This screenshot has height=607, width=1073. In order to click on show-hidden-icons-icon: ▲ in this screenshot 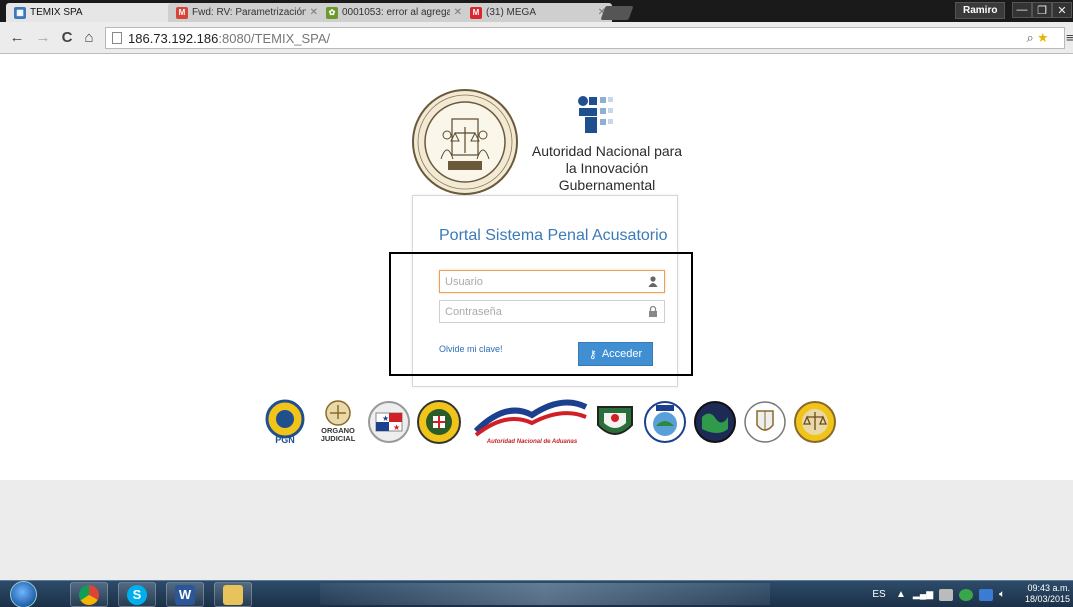, I will do `click(901, 594)`.